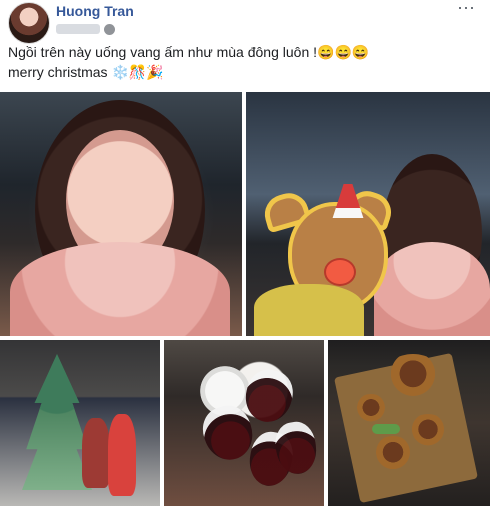 This screenshot has width=490, height=506. I want to click on yellow-coat-shape, so click(309, 310).